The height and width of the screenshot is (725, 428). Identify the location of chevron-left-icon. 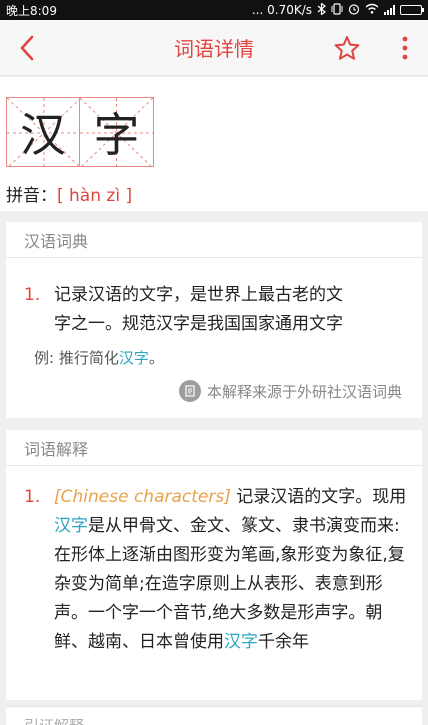
(27, 48).